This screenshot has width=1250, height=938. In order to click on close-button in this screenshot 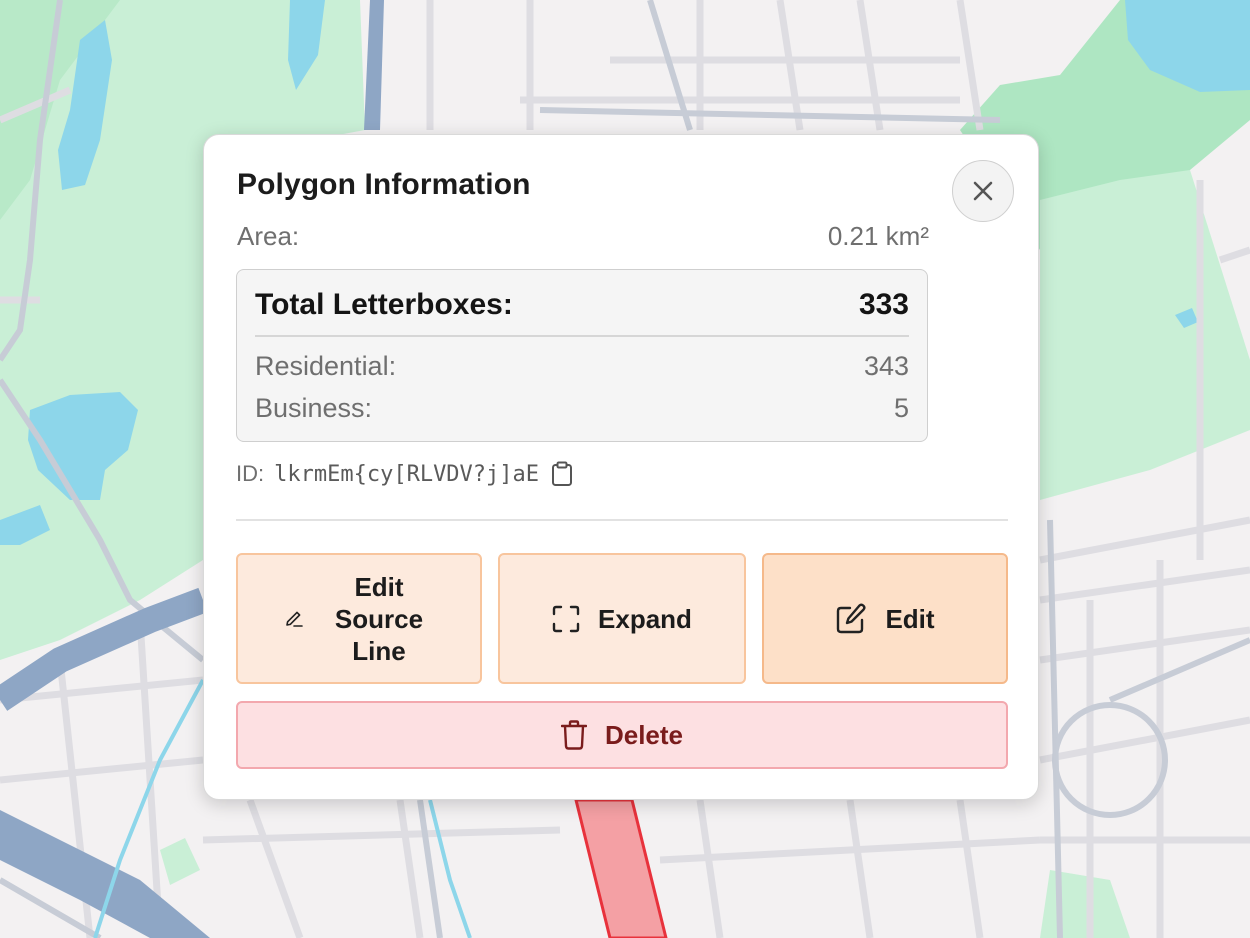, I will do `click(983, 191)`.